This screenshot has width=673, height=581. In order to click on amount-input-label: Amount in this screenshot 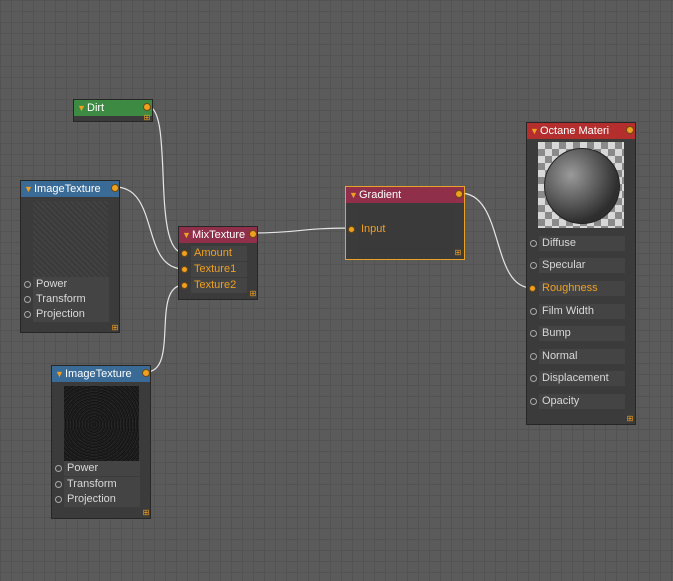, I will do `click(213, 253)`.